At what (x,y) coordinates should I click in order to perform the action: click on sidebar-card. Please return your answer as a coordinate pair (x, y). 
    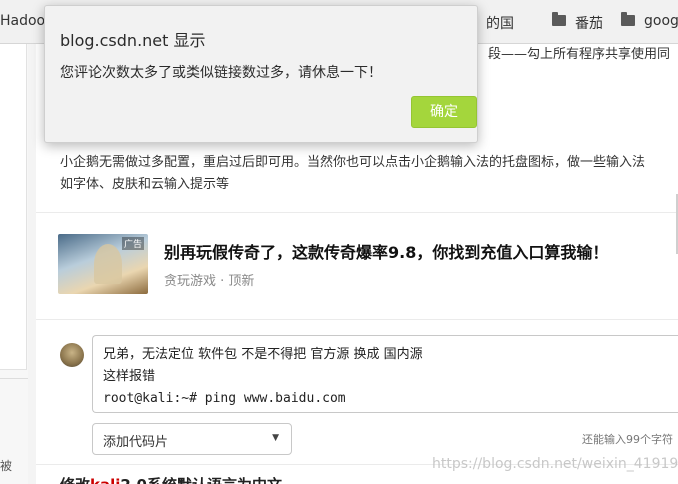
    Looking at the image, I should click on (13, 207).